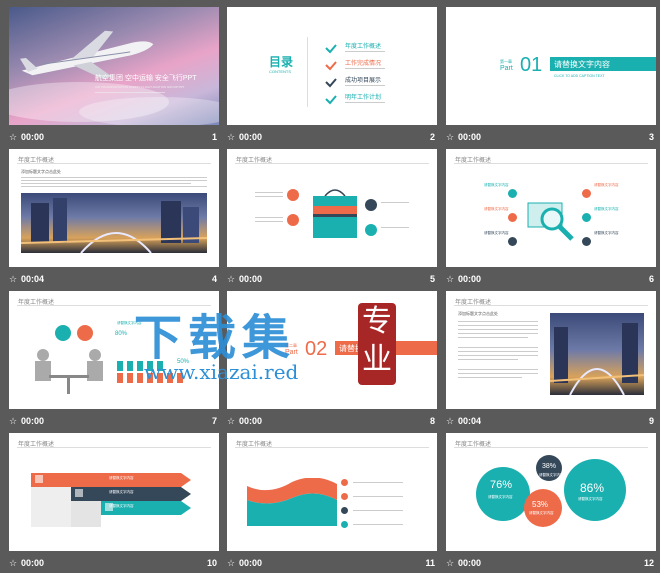  I want to click on slide-9-meta: ☆ 00:04 9, so click(551, 421).